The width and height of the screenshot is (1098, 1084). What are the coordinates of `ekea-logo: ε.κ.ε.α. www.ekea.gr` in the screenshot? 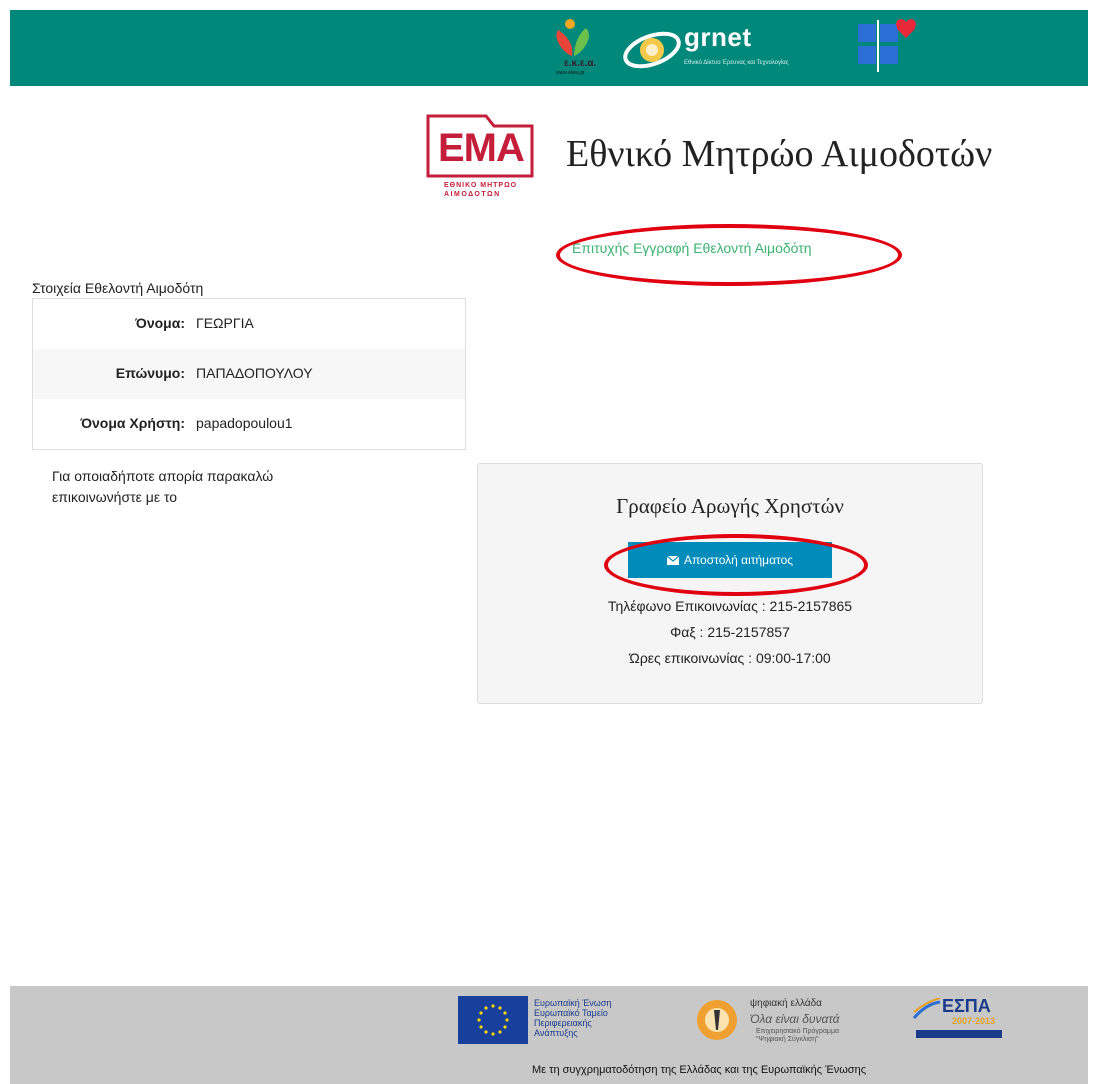 It's located at (578, 48).